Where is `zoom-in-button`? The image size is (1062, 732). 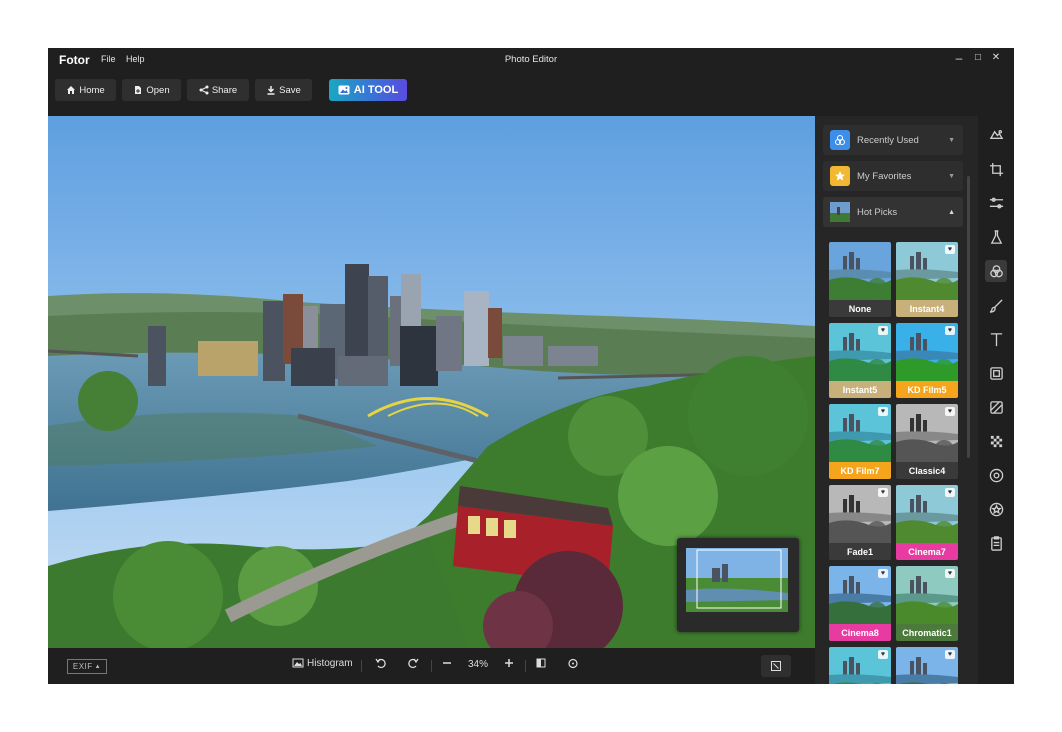 zoom-in-button is located at coordinates (509, 663).